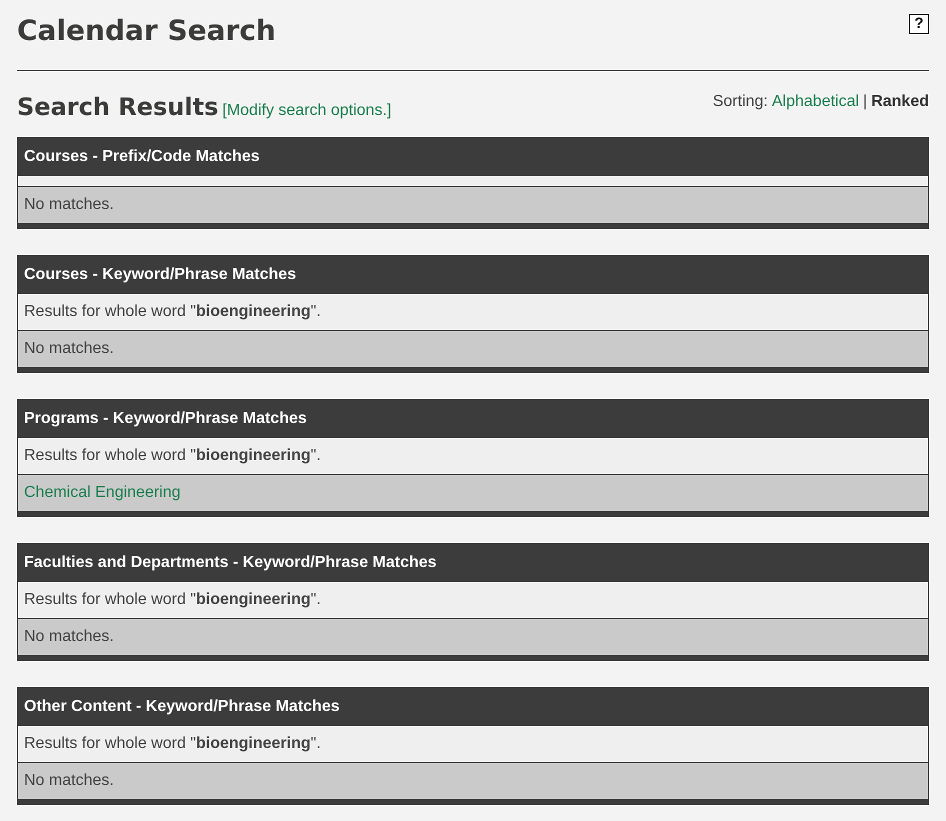 This screenshot has width=946, height=821. Describe the element at coordinates (307, 111) in the screenshot. I see `modify-search-link: [Modify search options.]` at that location.